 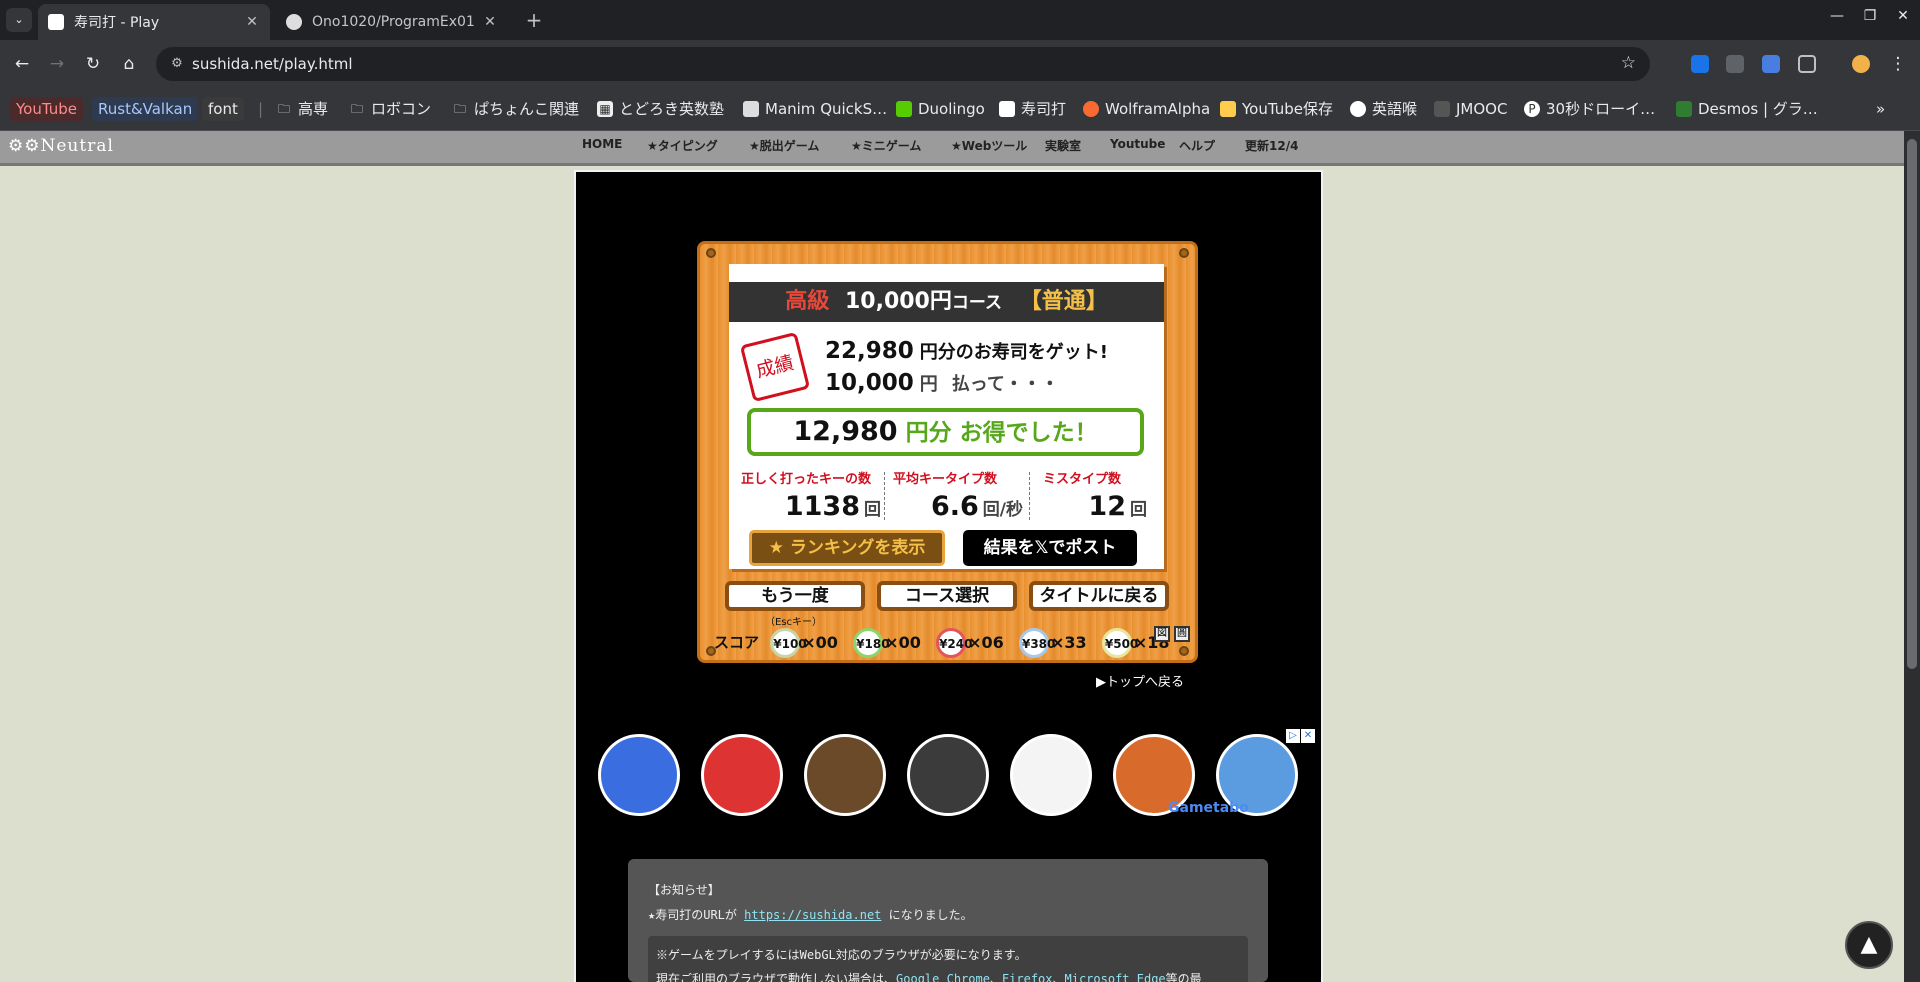 I want to click on page-scrollbar, so click(x=1912, y=556).